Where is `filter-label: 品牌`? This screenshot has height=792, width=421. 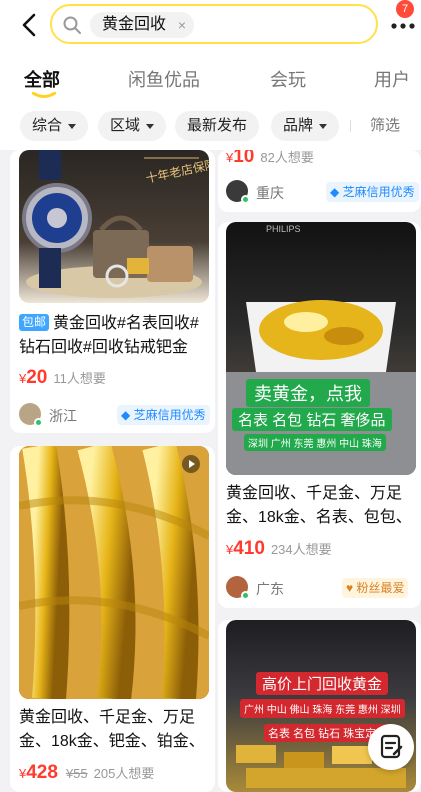
filter-label: 品牌 is located at coordinates (298, 125).